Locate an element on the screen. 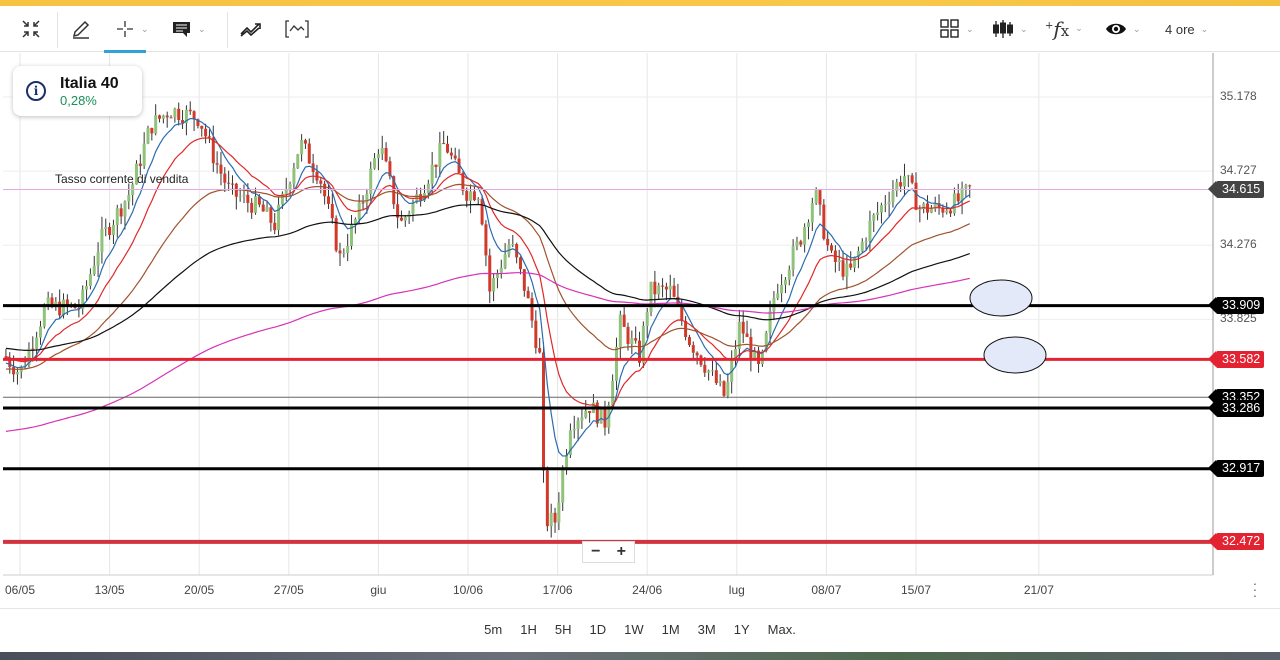  crosshair-icon is located at coordinates (125, 29).